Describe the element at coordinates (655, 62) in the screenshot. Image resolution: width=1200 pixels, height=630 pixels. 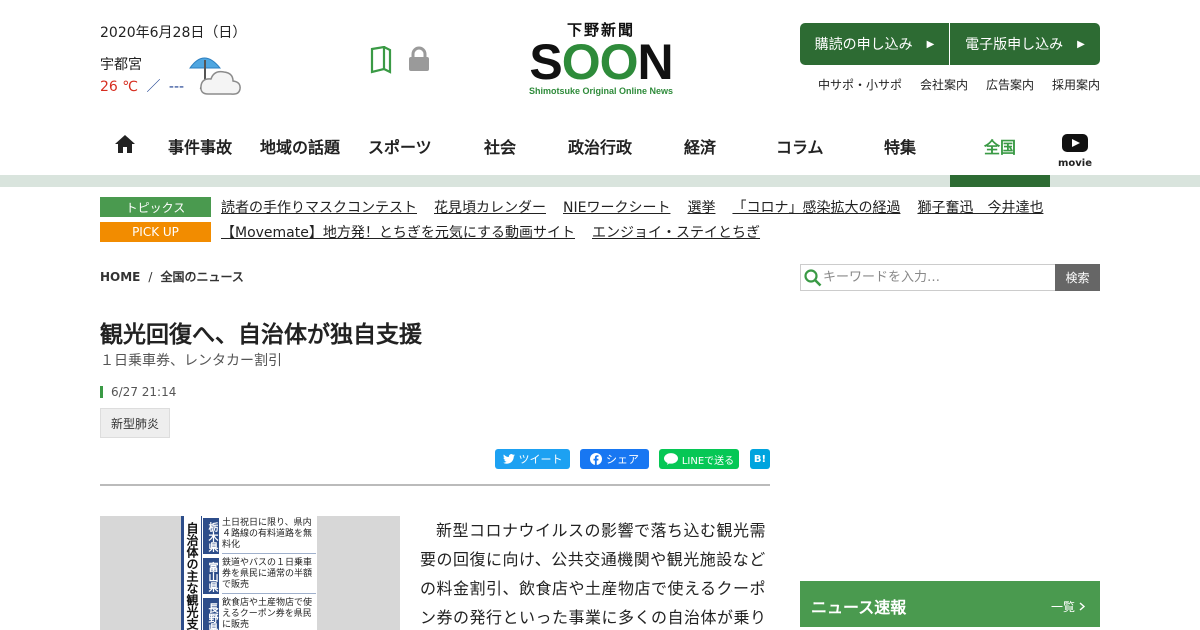
I see `logo-letter-n: N` at that location.